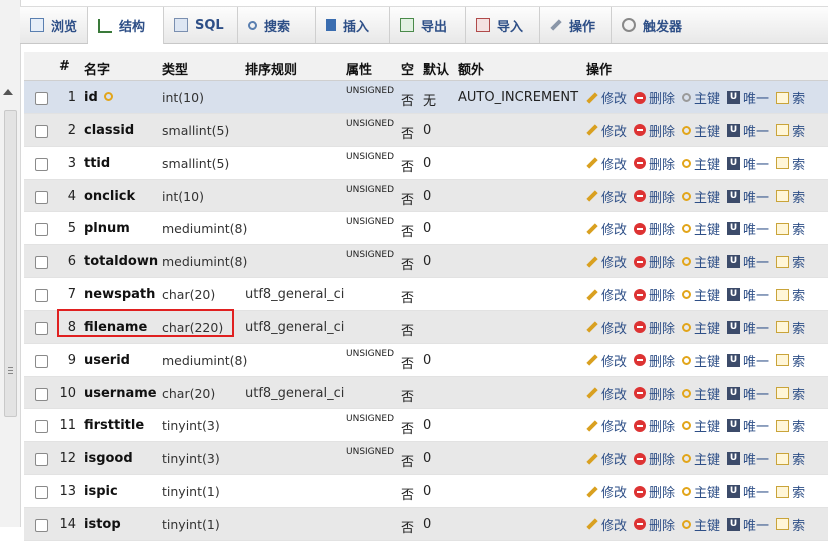  I want to click on table-row: 4 onclick int(10) UNSIGNED 否 0 修改 删除 主键 U 唯一索, so click(426, 196).